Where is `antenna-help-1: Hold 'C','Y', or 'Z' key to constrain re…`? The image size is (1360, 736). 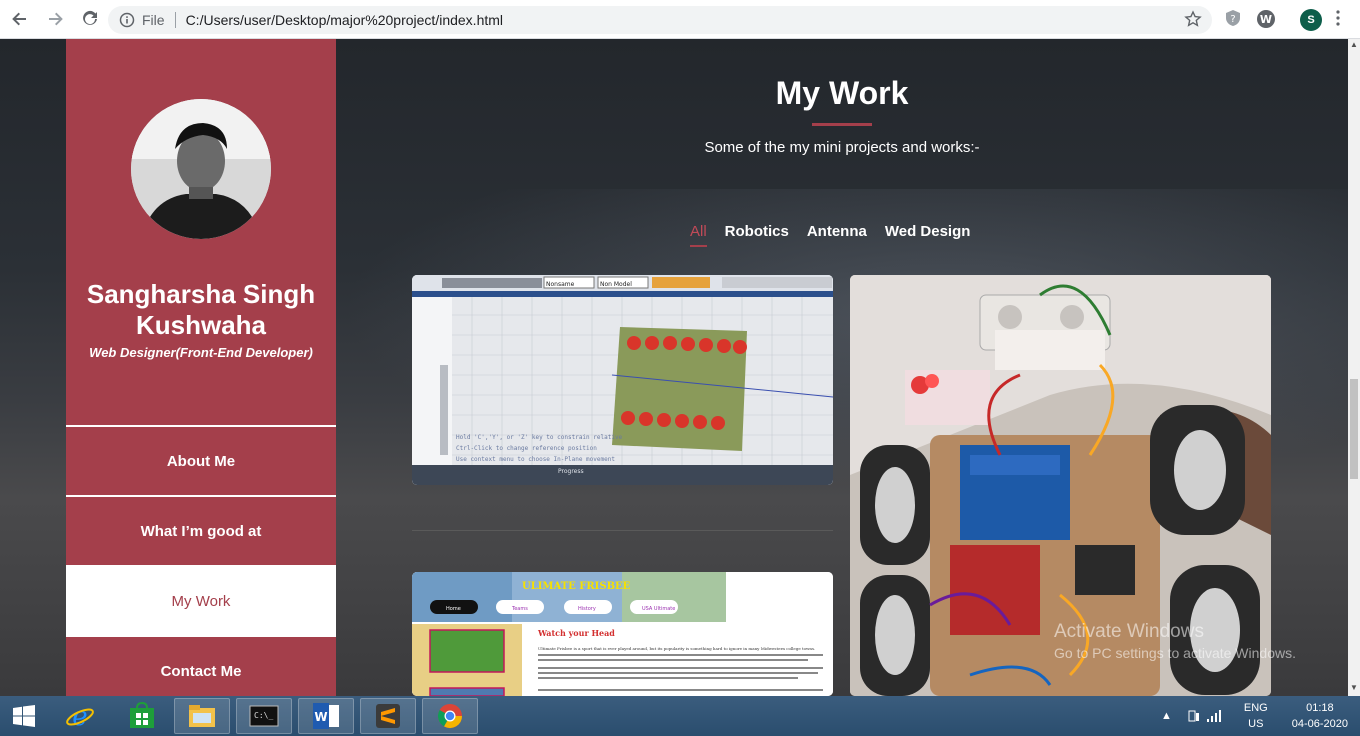 antenna-help-1: Hold 'C','Y', or 'Z' key to constrain re… is located at coordinates (539, 437).